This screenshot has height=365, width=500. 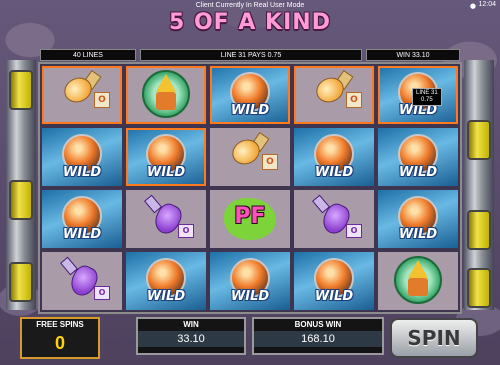 What do you see at coordinates (88, 55) in the screenshot?
I see `lines-display: 40 LINES` at bounding box center [88, 55].